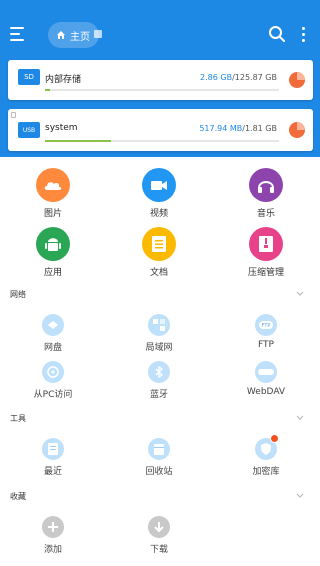 Image resolution: width=320 pixels, height=566 pixels. I want to click on section-title-favorites: 收藏, so click(18, 496).